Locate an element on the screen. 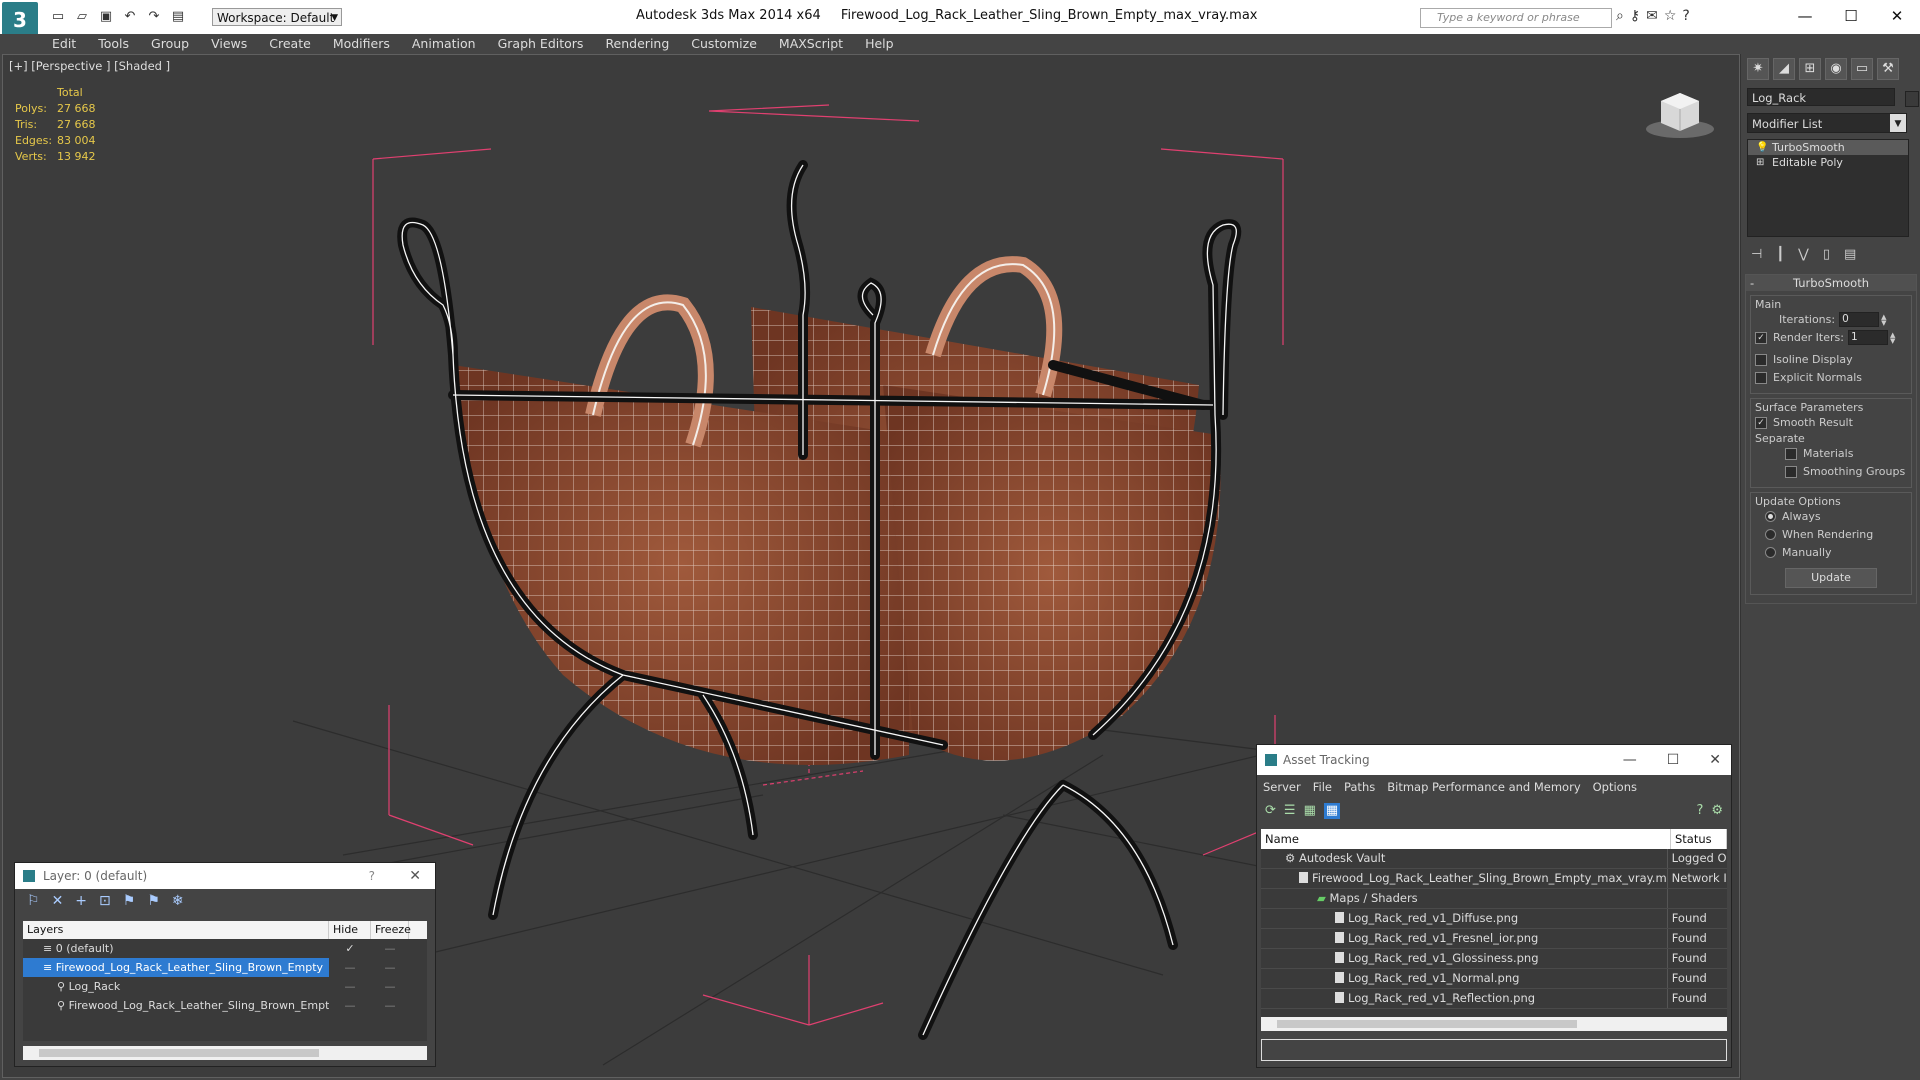  new-file-icon: ▭ is located at coordinates (58, 17).